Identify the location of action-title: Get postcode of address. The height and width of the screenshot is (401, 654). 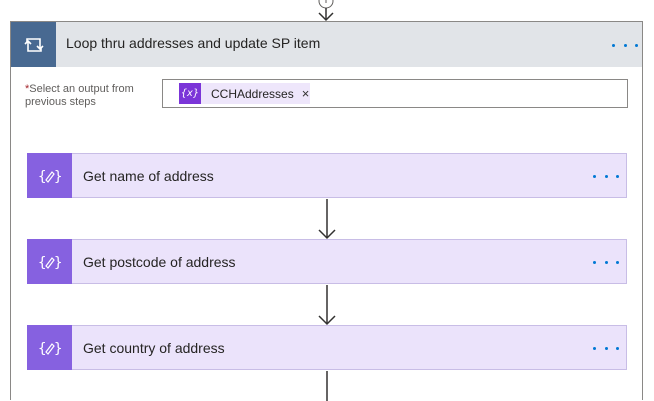
(159, 262).